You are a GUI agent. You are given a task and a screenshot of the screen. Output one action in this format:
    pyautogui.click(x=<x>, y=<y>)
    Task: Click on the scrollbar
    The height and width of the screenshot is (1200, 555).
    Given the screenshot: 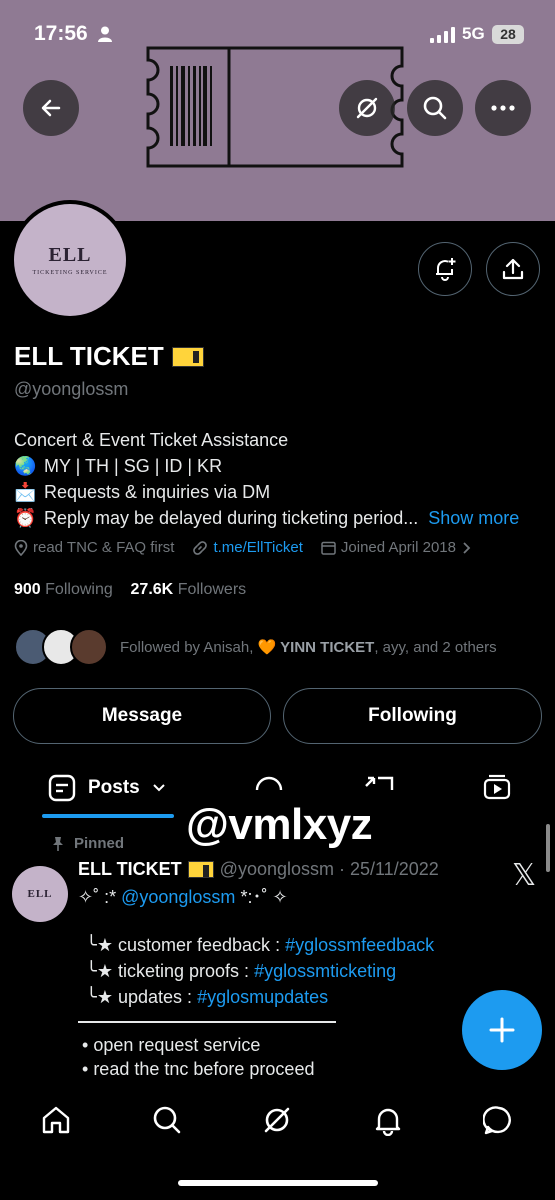 What is the action you would take?
    pyautogui.click(x=548, y=848)
    